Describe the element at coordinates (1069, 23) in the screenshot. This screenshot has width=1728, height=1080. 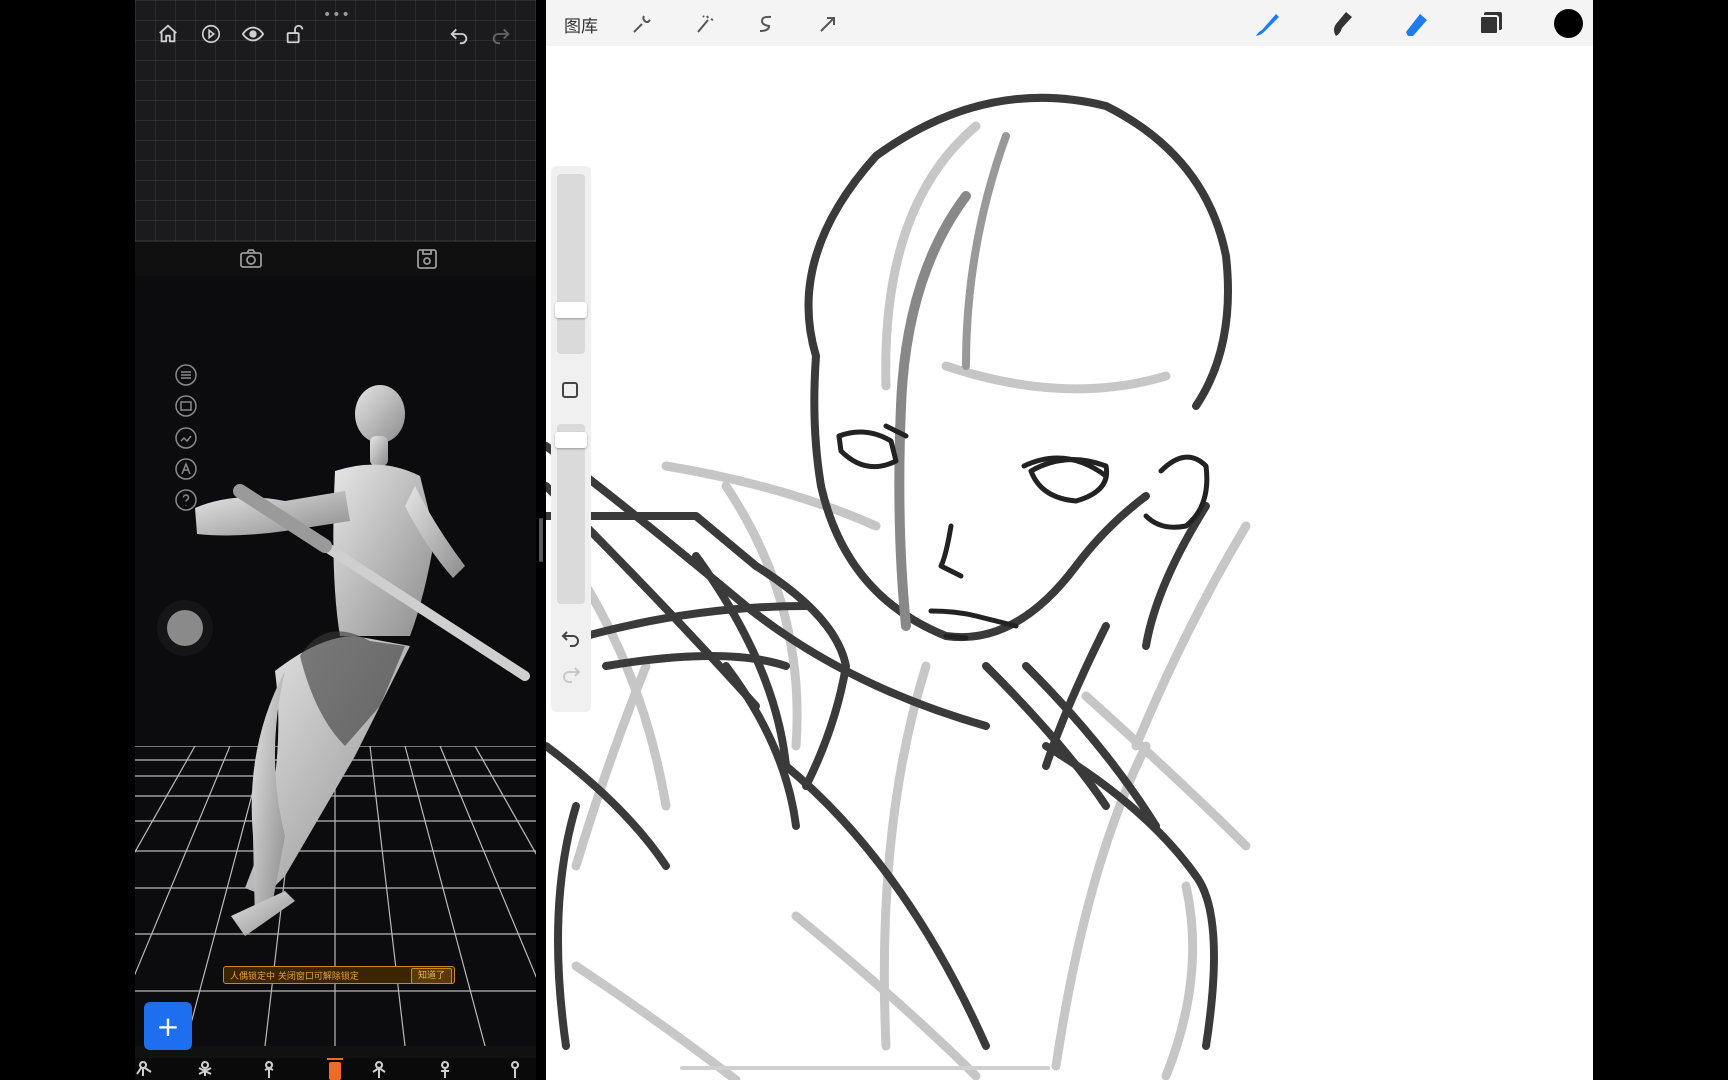
I see `top-toolbar: 图库` at that location.